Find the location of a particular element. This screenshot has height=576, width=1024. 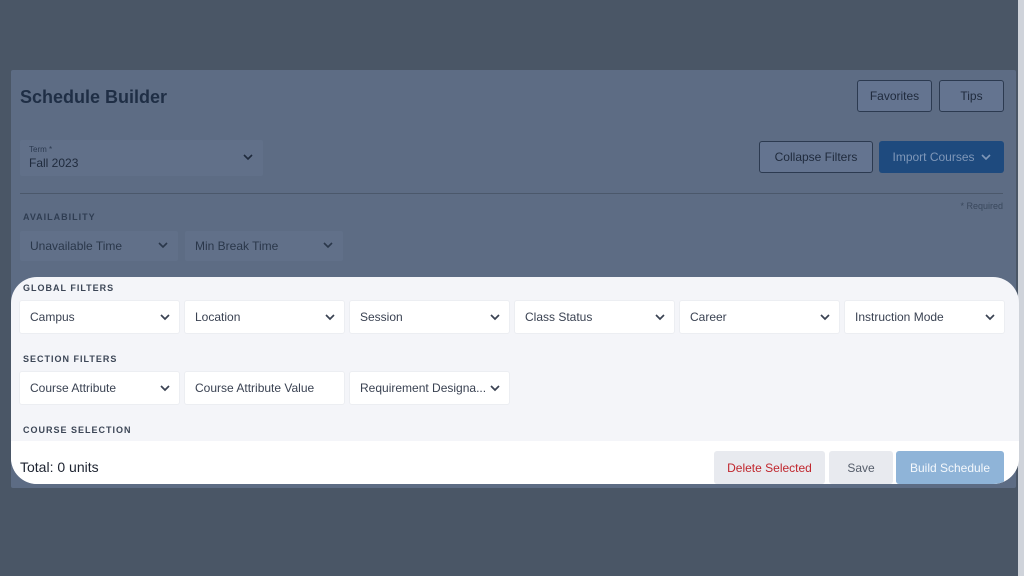

divider is located at coordinates (511, 193).